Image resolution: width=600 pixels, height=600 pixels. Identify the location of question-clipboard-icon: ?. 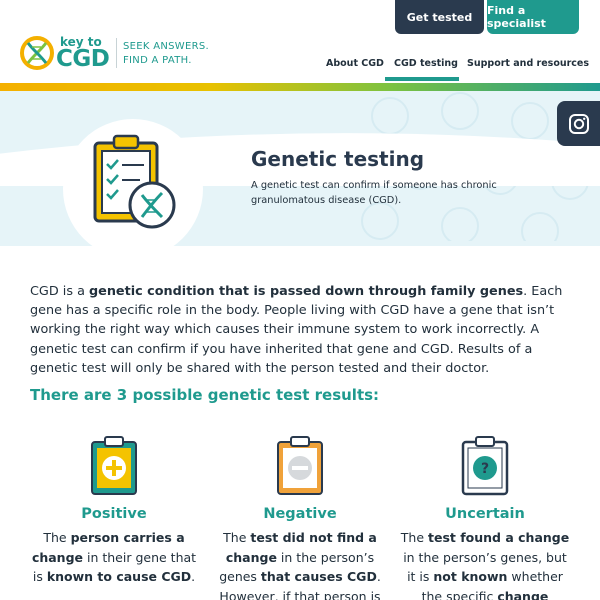
(485, 466).